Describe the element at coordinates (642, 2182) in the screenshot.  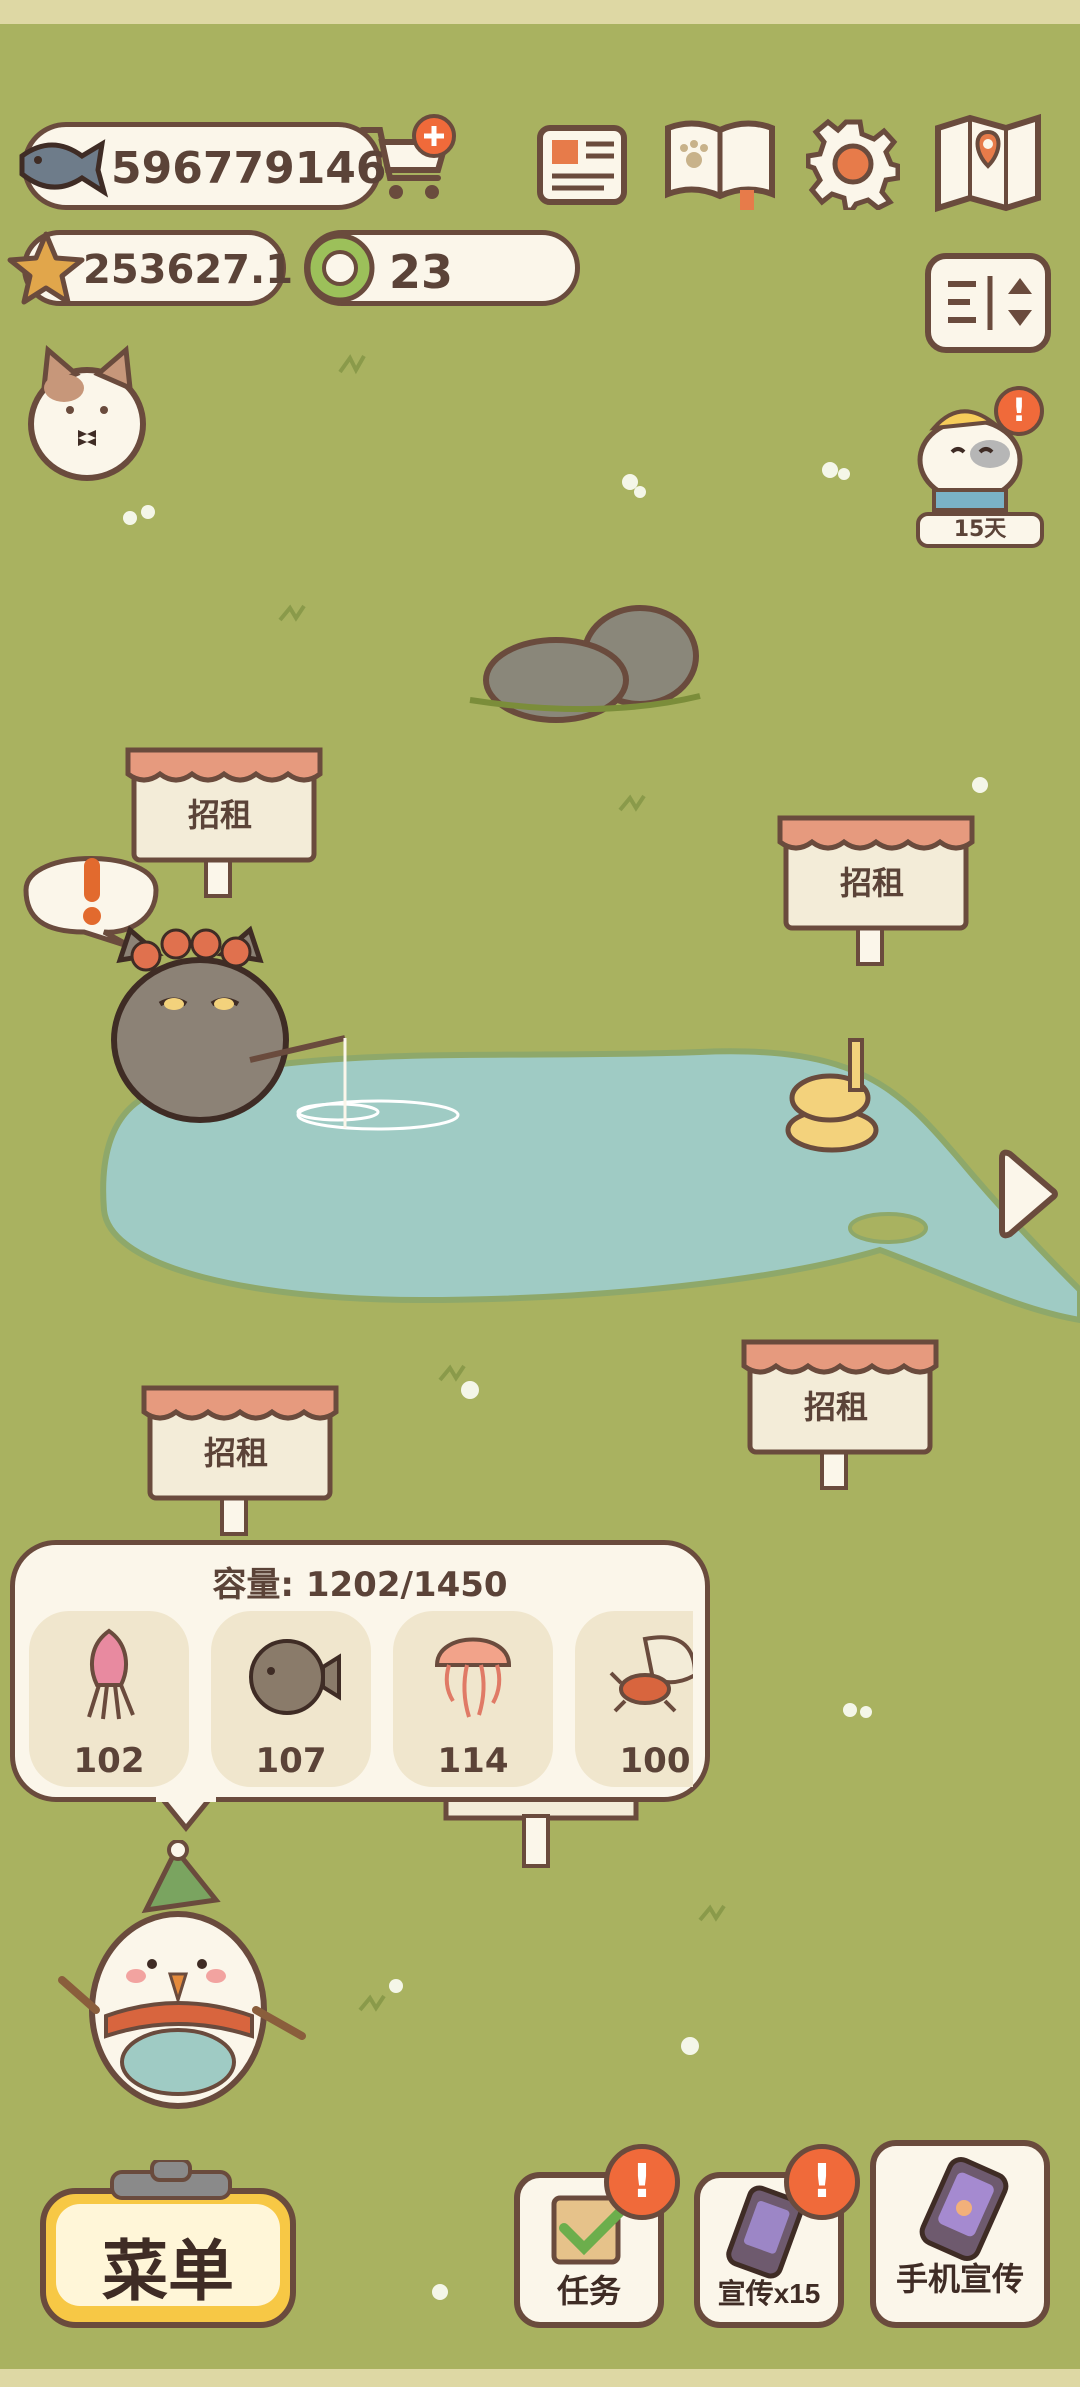
I see `tasks-alert-badge: !` at that location.